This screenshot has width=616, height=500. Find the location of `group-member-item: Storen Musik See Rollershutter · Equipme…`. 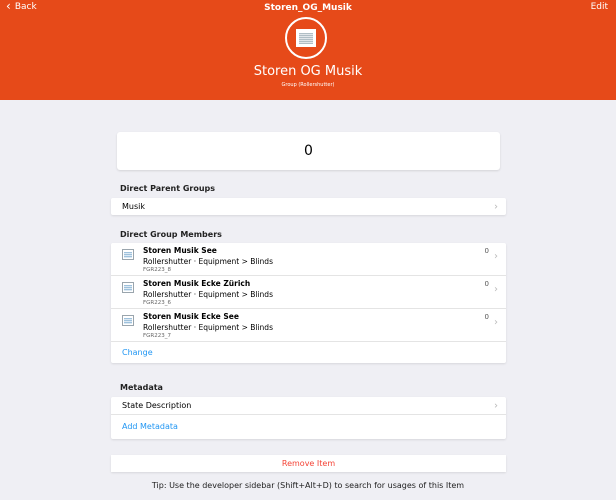

group-member-item: Storen Musik See Rollershutter · Equipme… is located at coordinates (308, 259).